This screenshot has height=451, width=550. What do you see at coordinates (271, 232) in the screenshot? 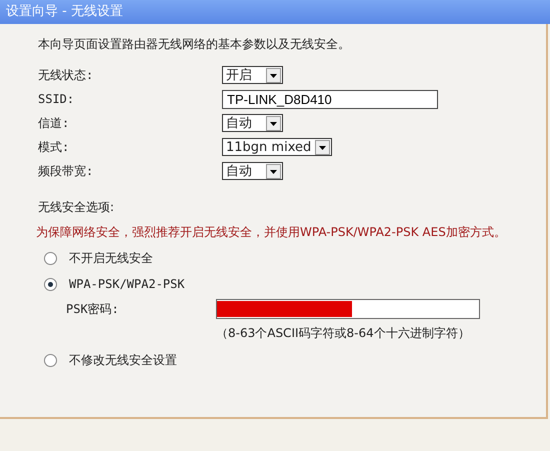
I see `warning-text: 为保障网络安全，强烈推荐开启无线安全，并使用WPA-PSK/WPA2-PSK AES加密方式。` at bounding box center [271, 232].